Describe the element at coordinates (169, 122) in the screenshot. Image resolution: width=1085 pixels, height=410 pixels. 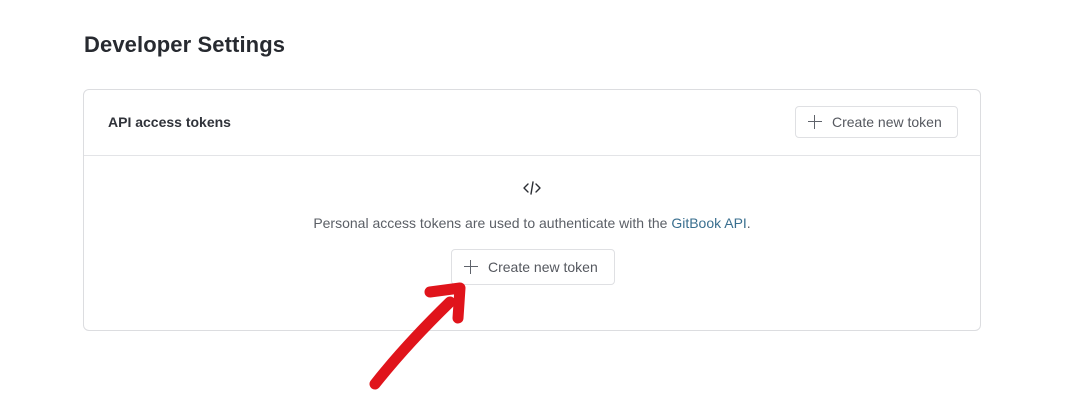
I see `card-title: API access tokens` at that location.